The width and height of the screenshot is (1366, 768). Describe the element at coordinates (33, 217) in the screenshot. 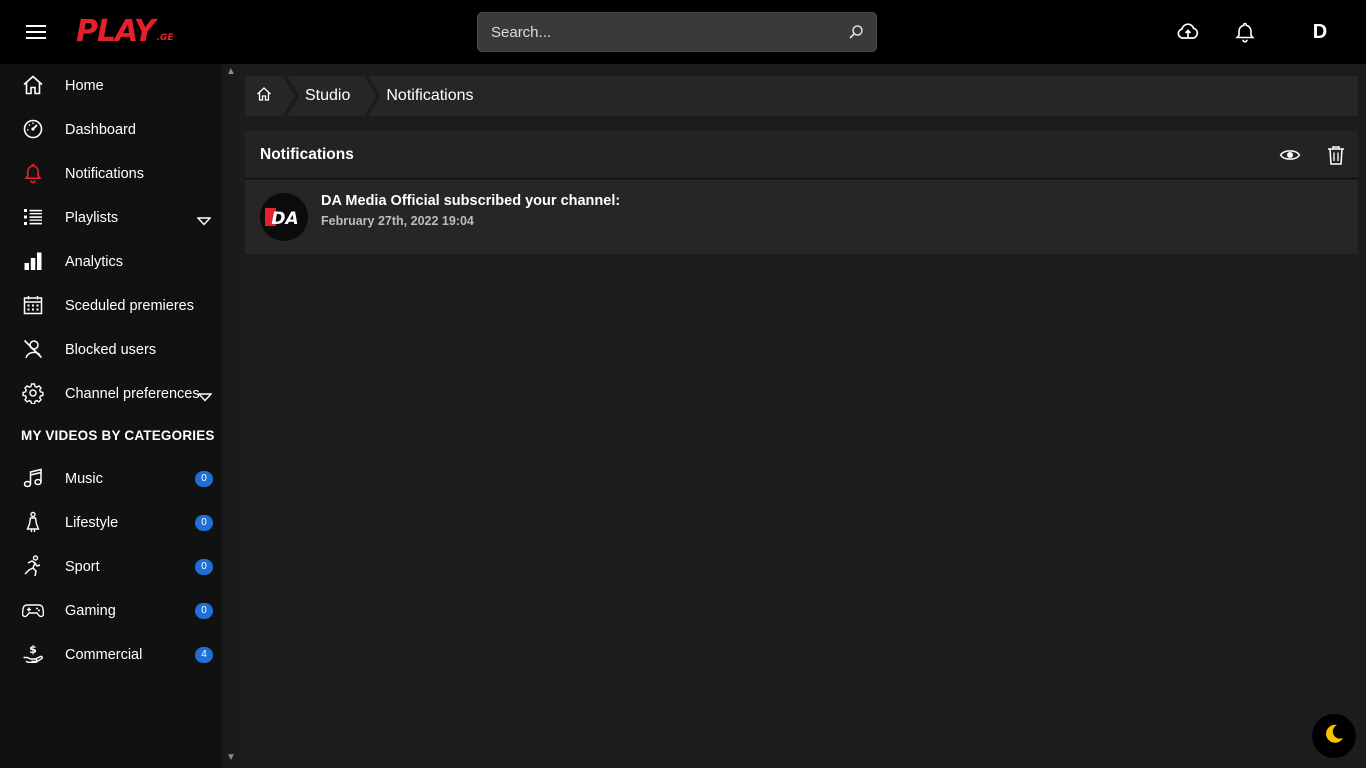

I see `list-icon` at that location.